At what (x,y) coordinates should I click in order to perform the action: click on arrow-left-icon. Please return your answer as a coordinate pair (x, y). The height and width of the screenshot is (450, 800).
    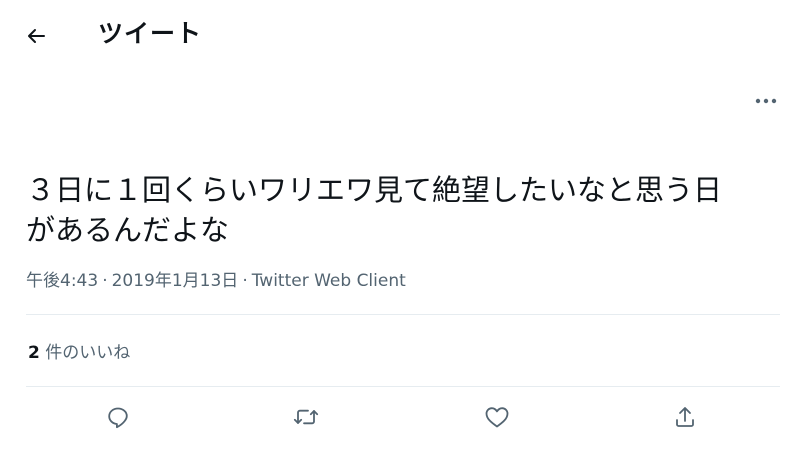
    Looking at the image, I should click on (36, 36).